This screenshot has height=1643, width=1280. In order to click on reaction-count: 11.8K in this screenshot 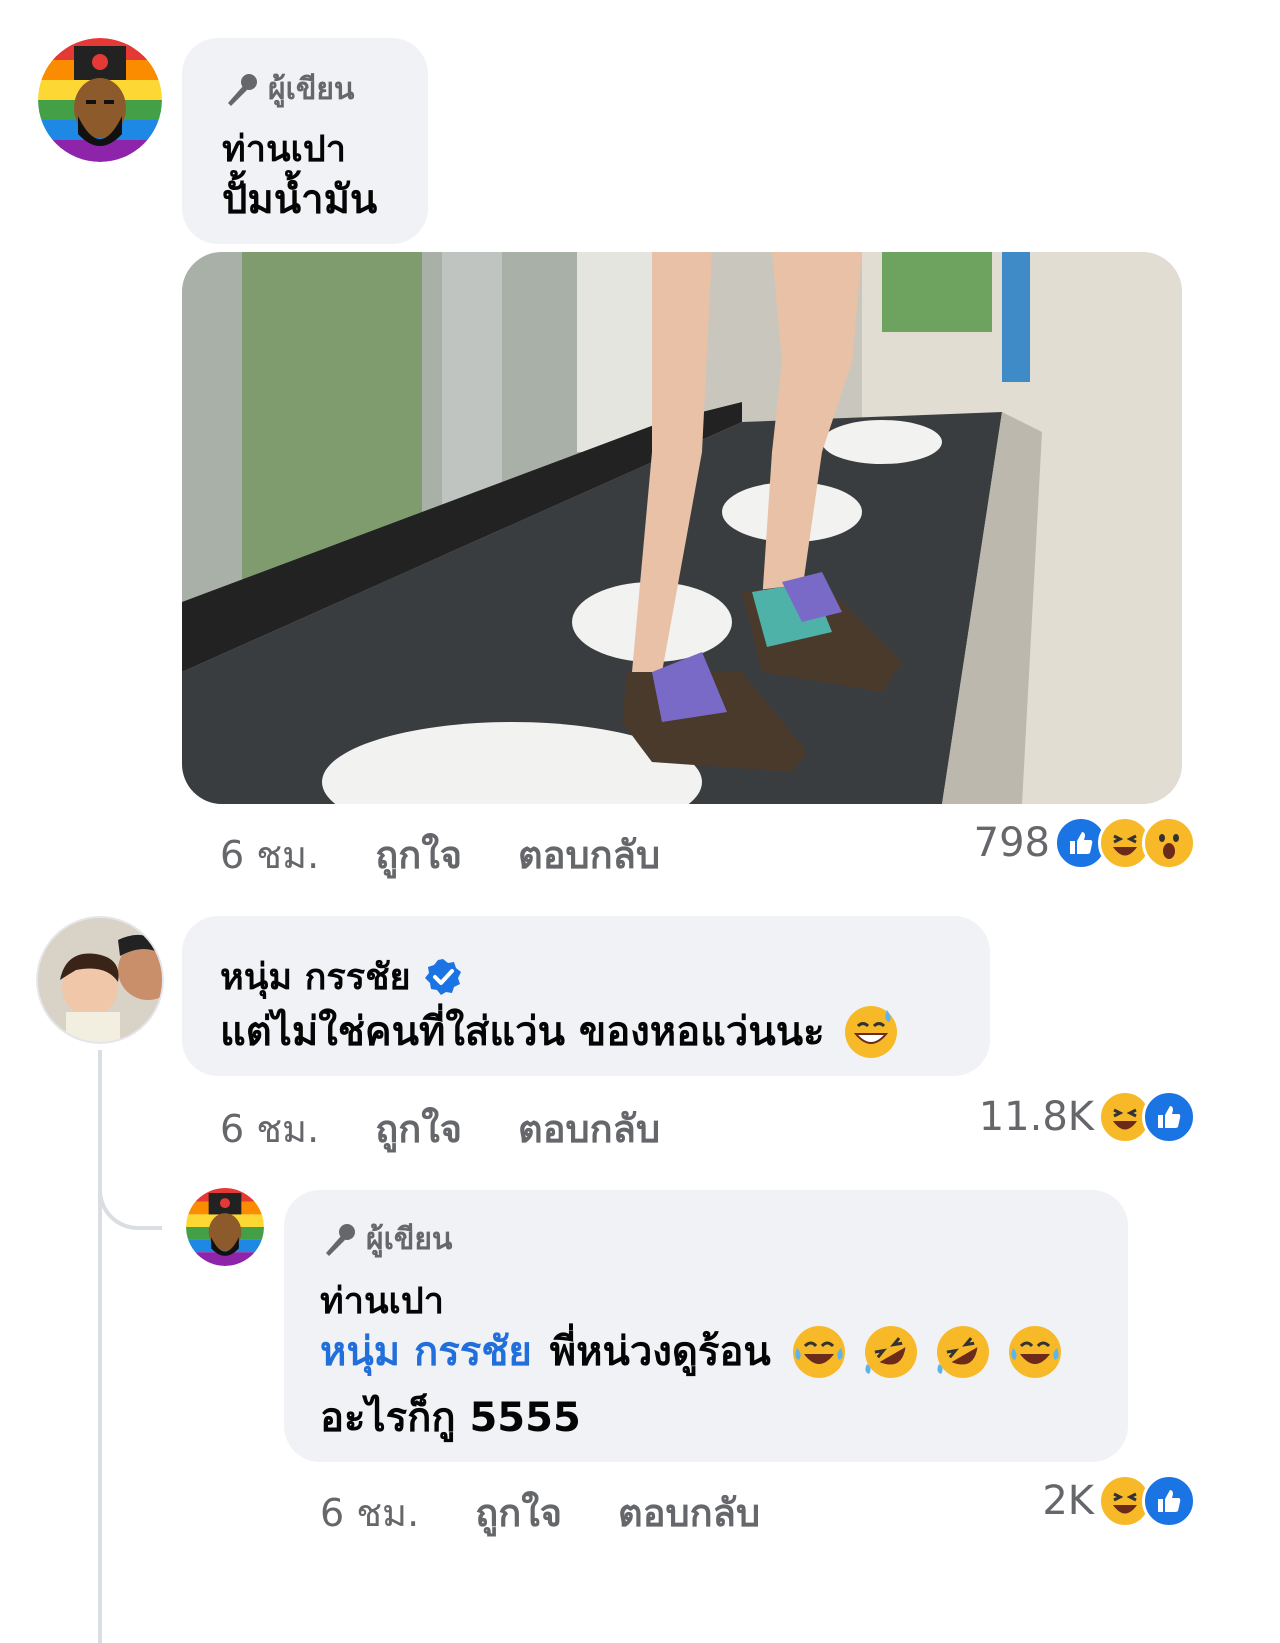, I will do `click(1036, 1117)`.